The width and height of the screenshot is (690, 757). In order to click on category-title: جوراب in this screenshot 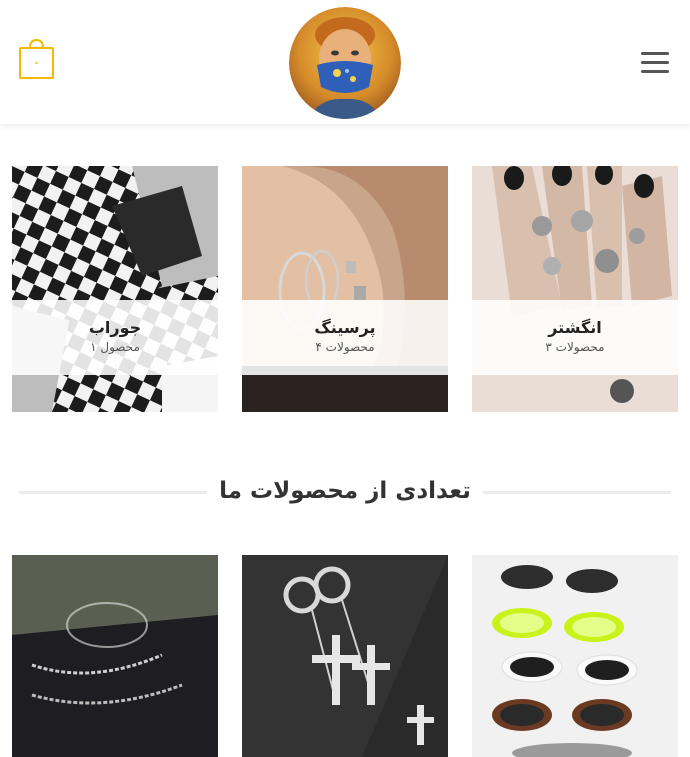, I will do `click(115, 327)`.